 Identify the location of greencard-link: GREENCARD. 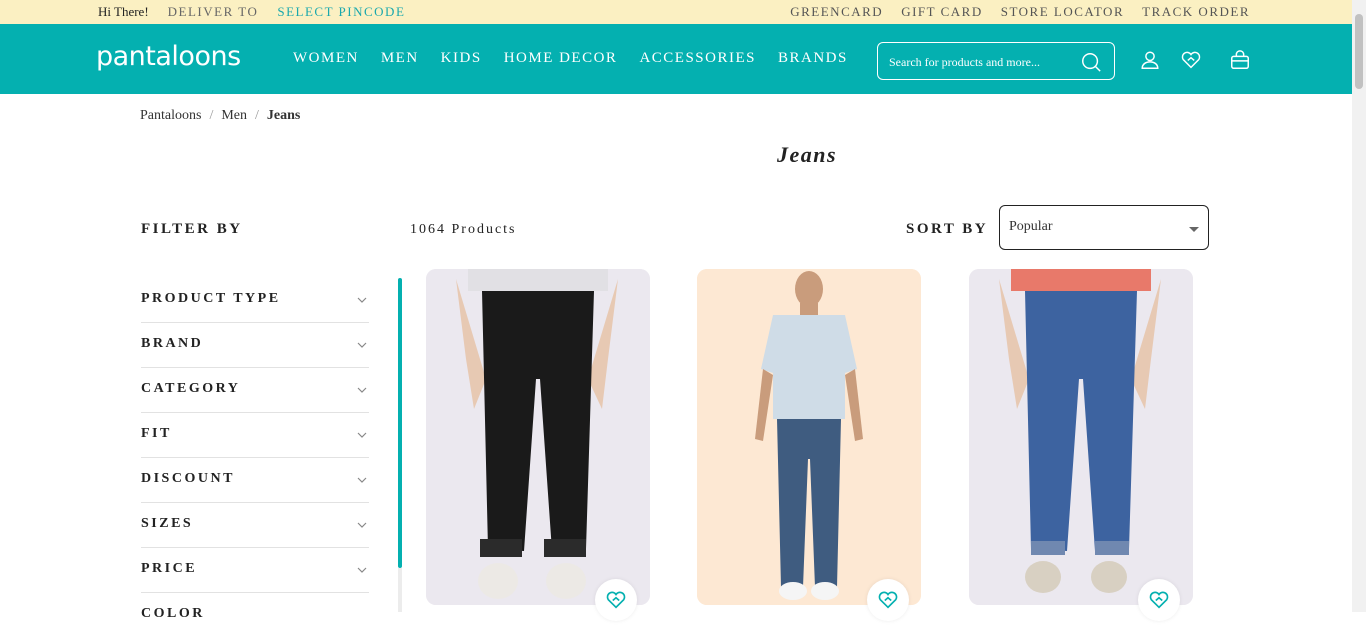
(836, 12).